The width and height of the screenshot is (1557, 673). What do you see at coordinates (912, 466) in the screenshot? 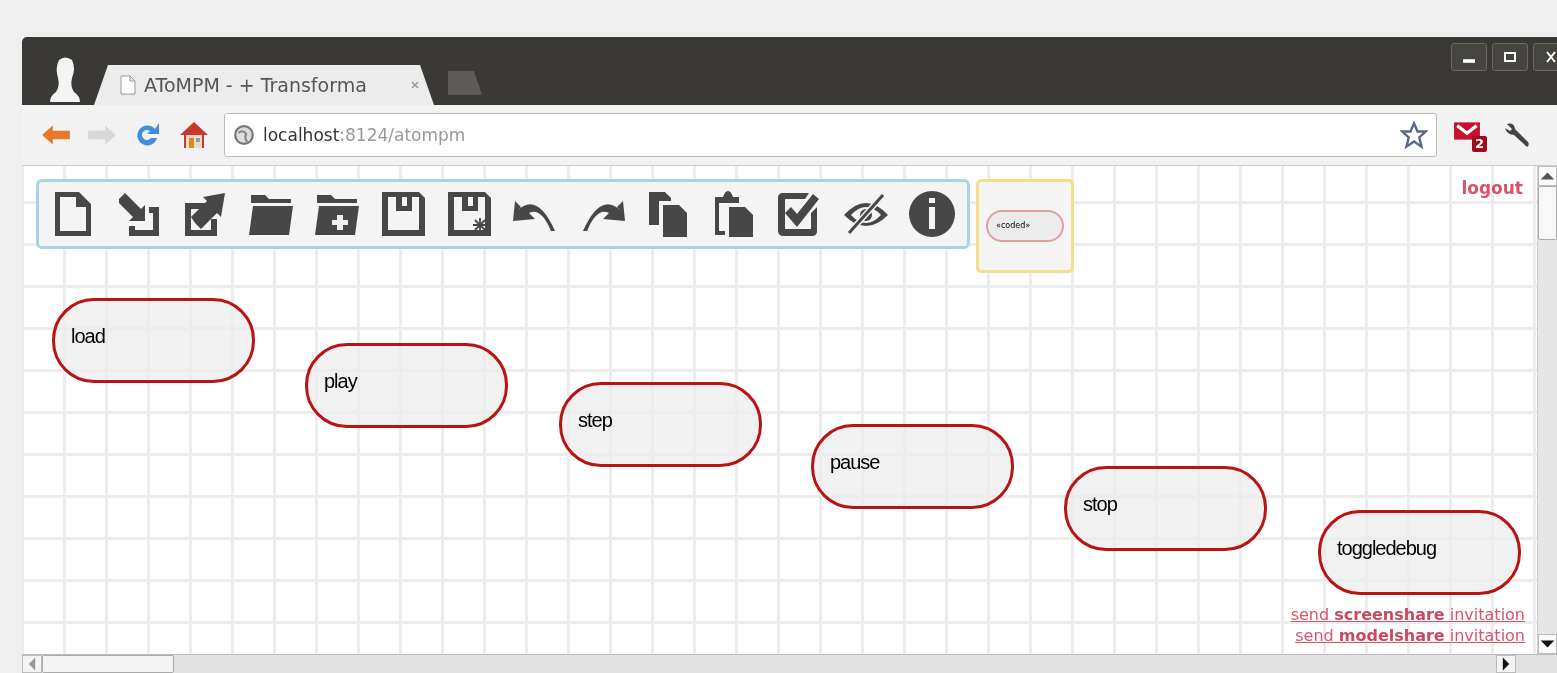
I see `state-node: pause` at bounding box center [912, 466].